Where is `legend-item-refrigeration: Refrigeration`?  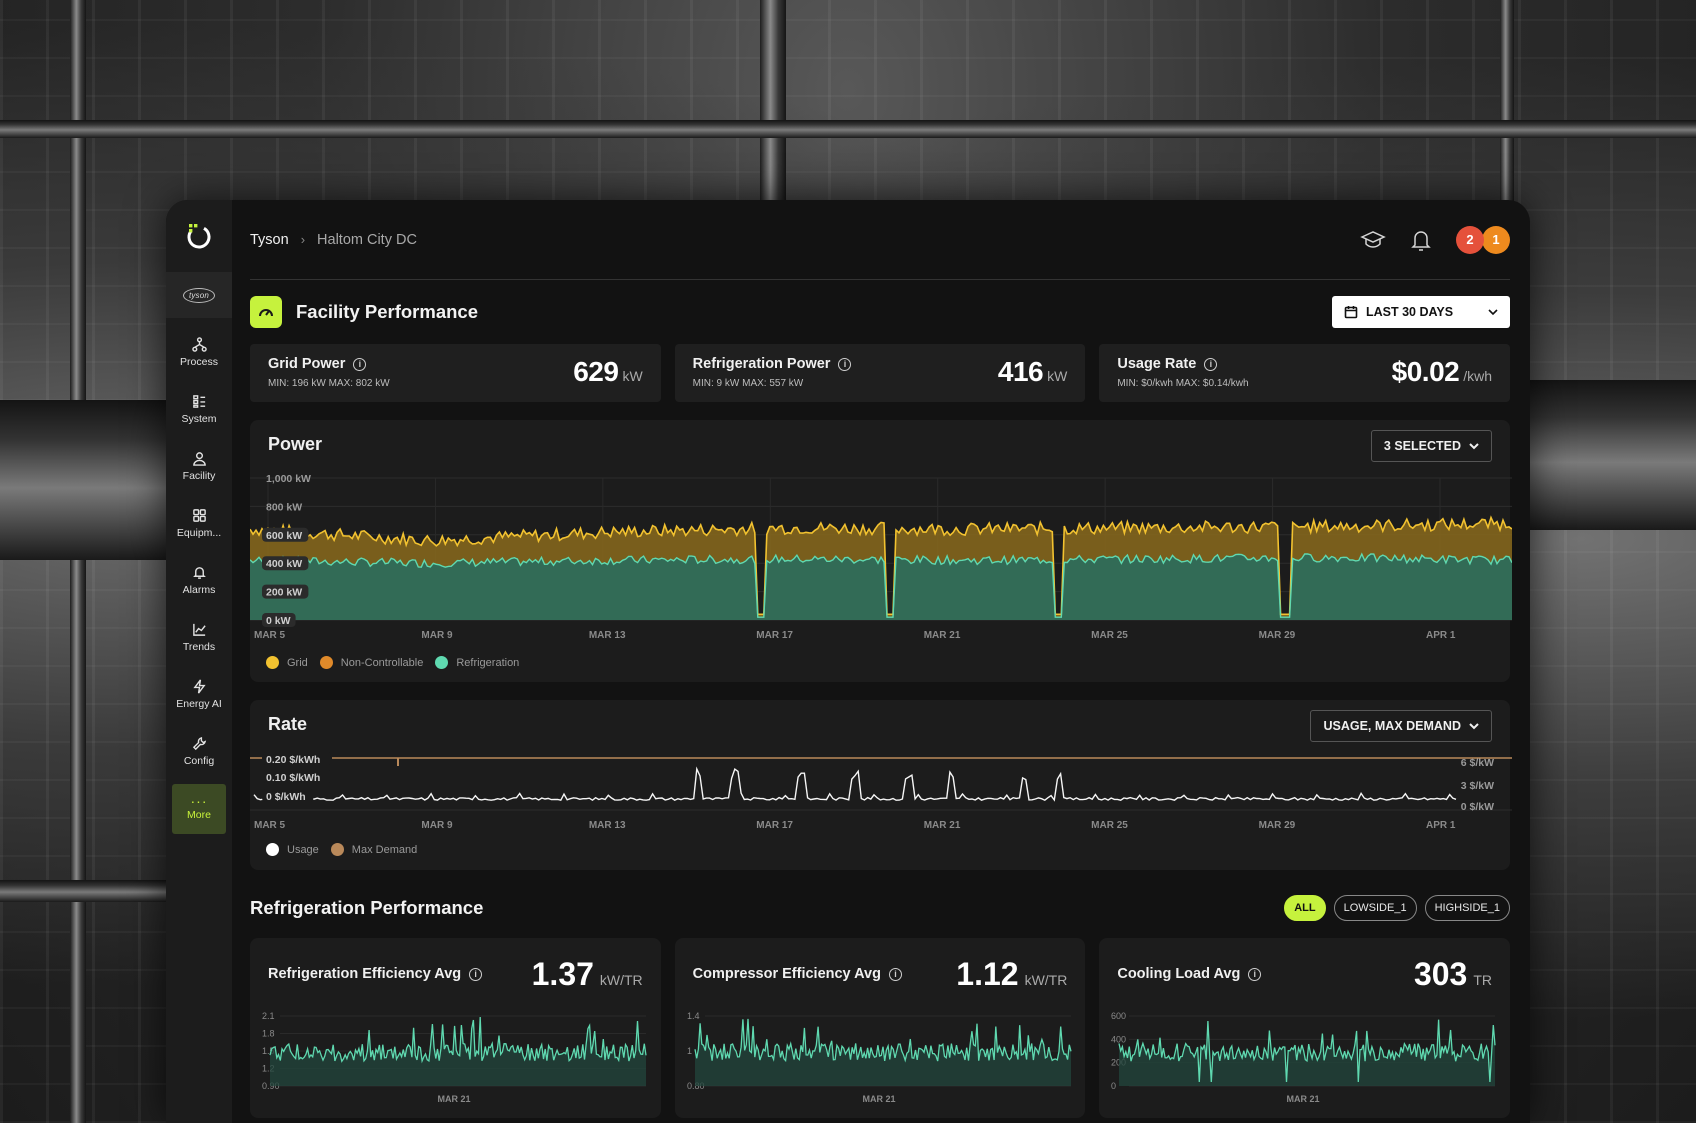
legend-item-refrigeration: Refrigeration is located at coordinates (477, 662).